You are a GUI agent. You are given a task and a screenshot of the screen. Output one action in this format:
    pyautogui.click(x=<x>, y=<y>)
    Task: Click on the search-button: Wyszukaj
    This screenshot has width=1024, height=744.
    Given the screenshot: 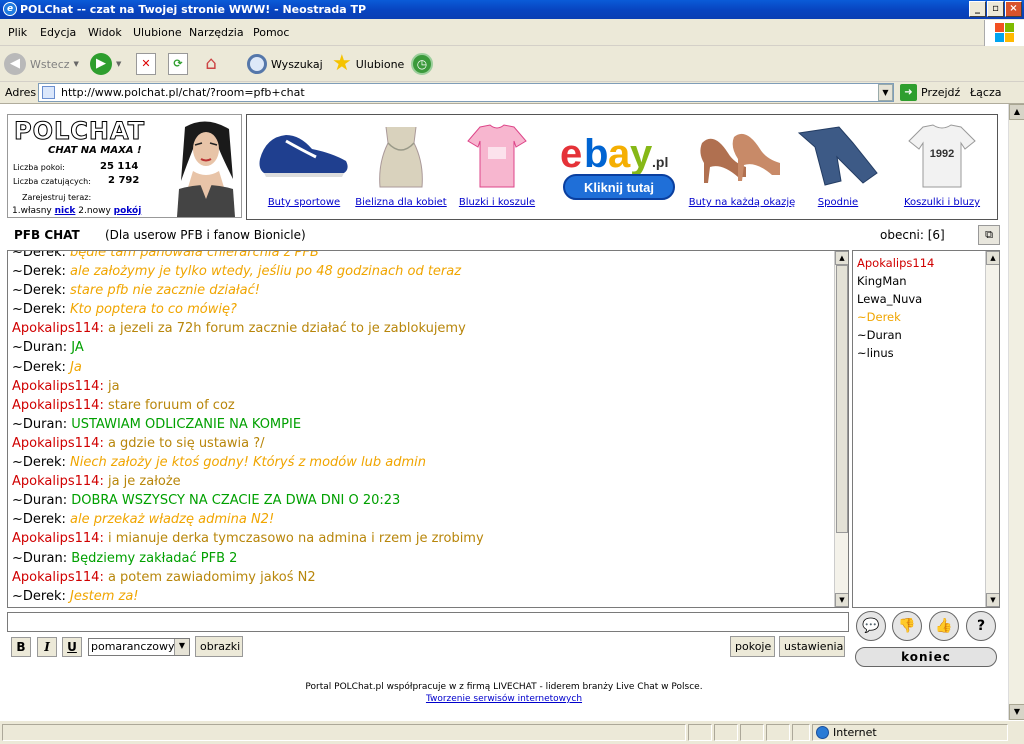 What is the action you would take?
    pyautogui.click(x=285, y=64)
    